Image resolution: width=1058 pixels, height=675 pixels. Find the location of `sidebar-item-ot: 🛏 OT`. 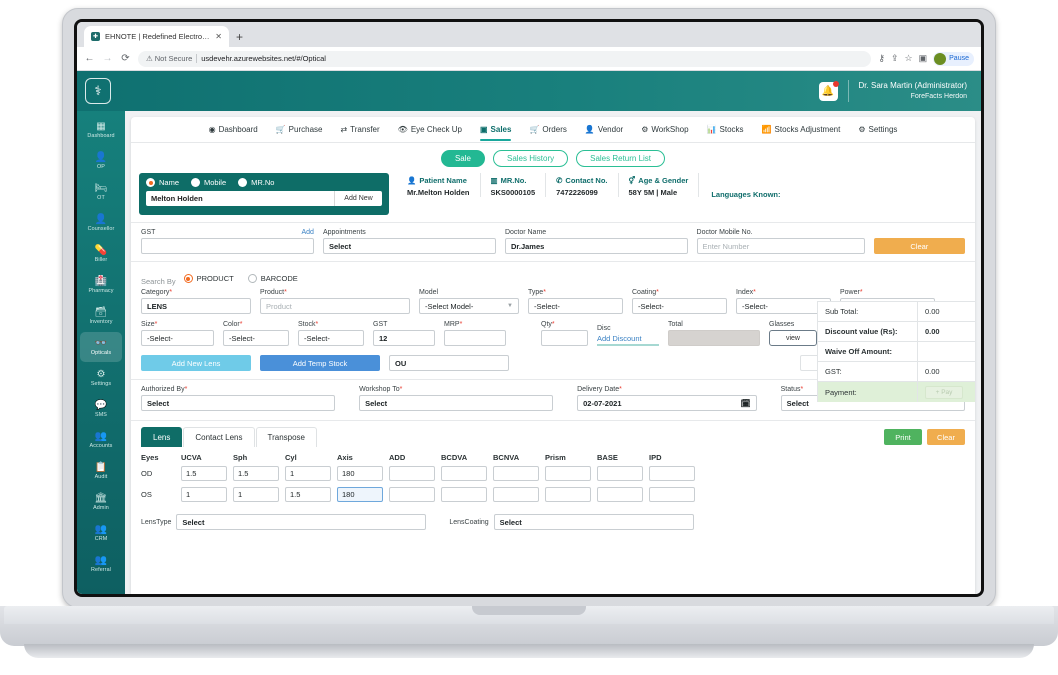

sidebar-item-ot: 🛏 OT is located at coordinates (101, 192).